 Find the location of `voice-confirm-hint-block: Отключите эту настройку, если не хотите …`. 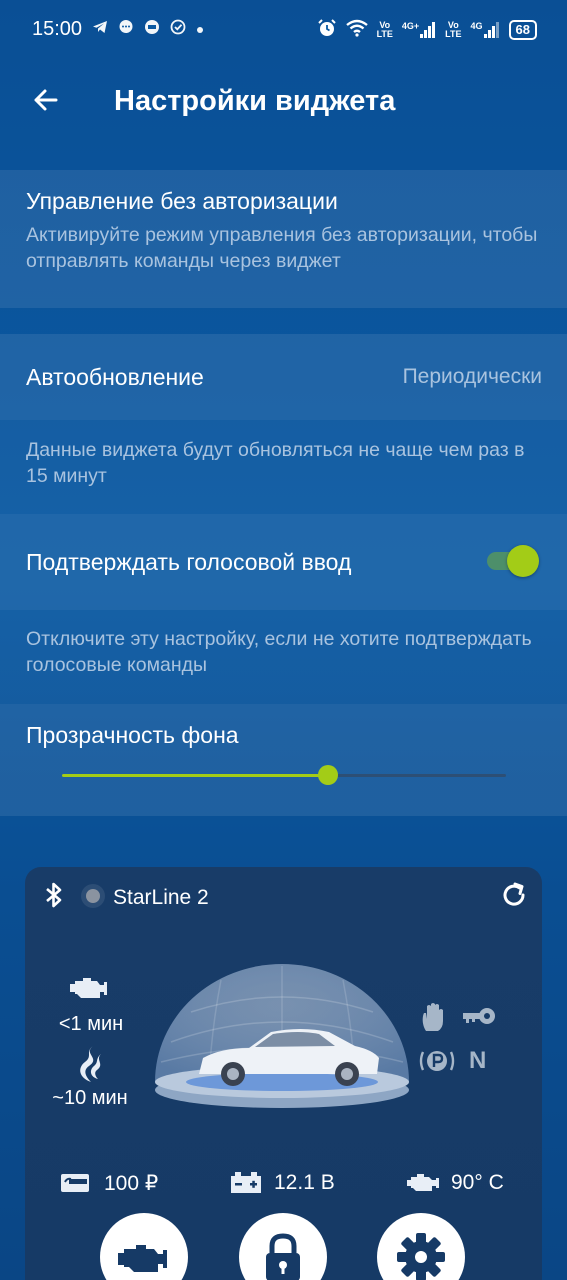

voice-confirm-hint-block: Отключите эту настройку, если не хотите … is located at coordinates (283, 657).